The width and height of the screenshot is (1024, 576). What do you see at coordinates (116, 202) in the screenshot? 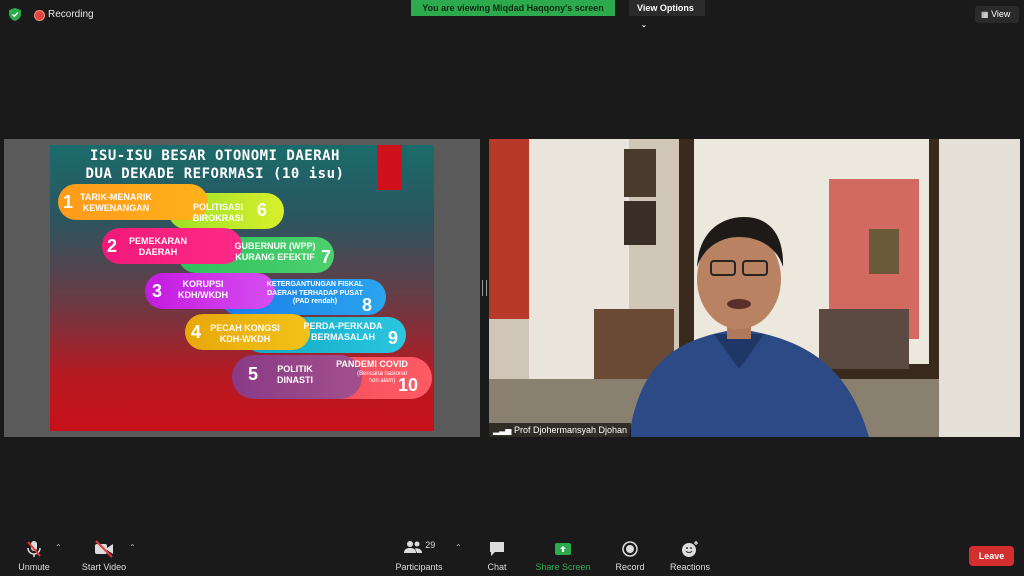
I see `issue-text-1: TARIK-MENARIK KEWENANGAN` at bounding box center [116, 202].